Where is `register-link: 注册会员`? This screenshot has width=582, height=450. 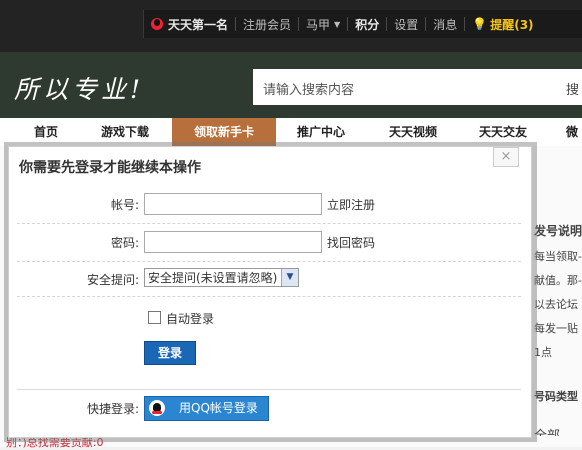 register-link: 注册会员 is located at coordinates (267, 24).